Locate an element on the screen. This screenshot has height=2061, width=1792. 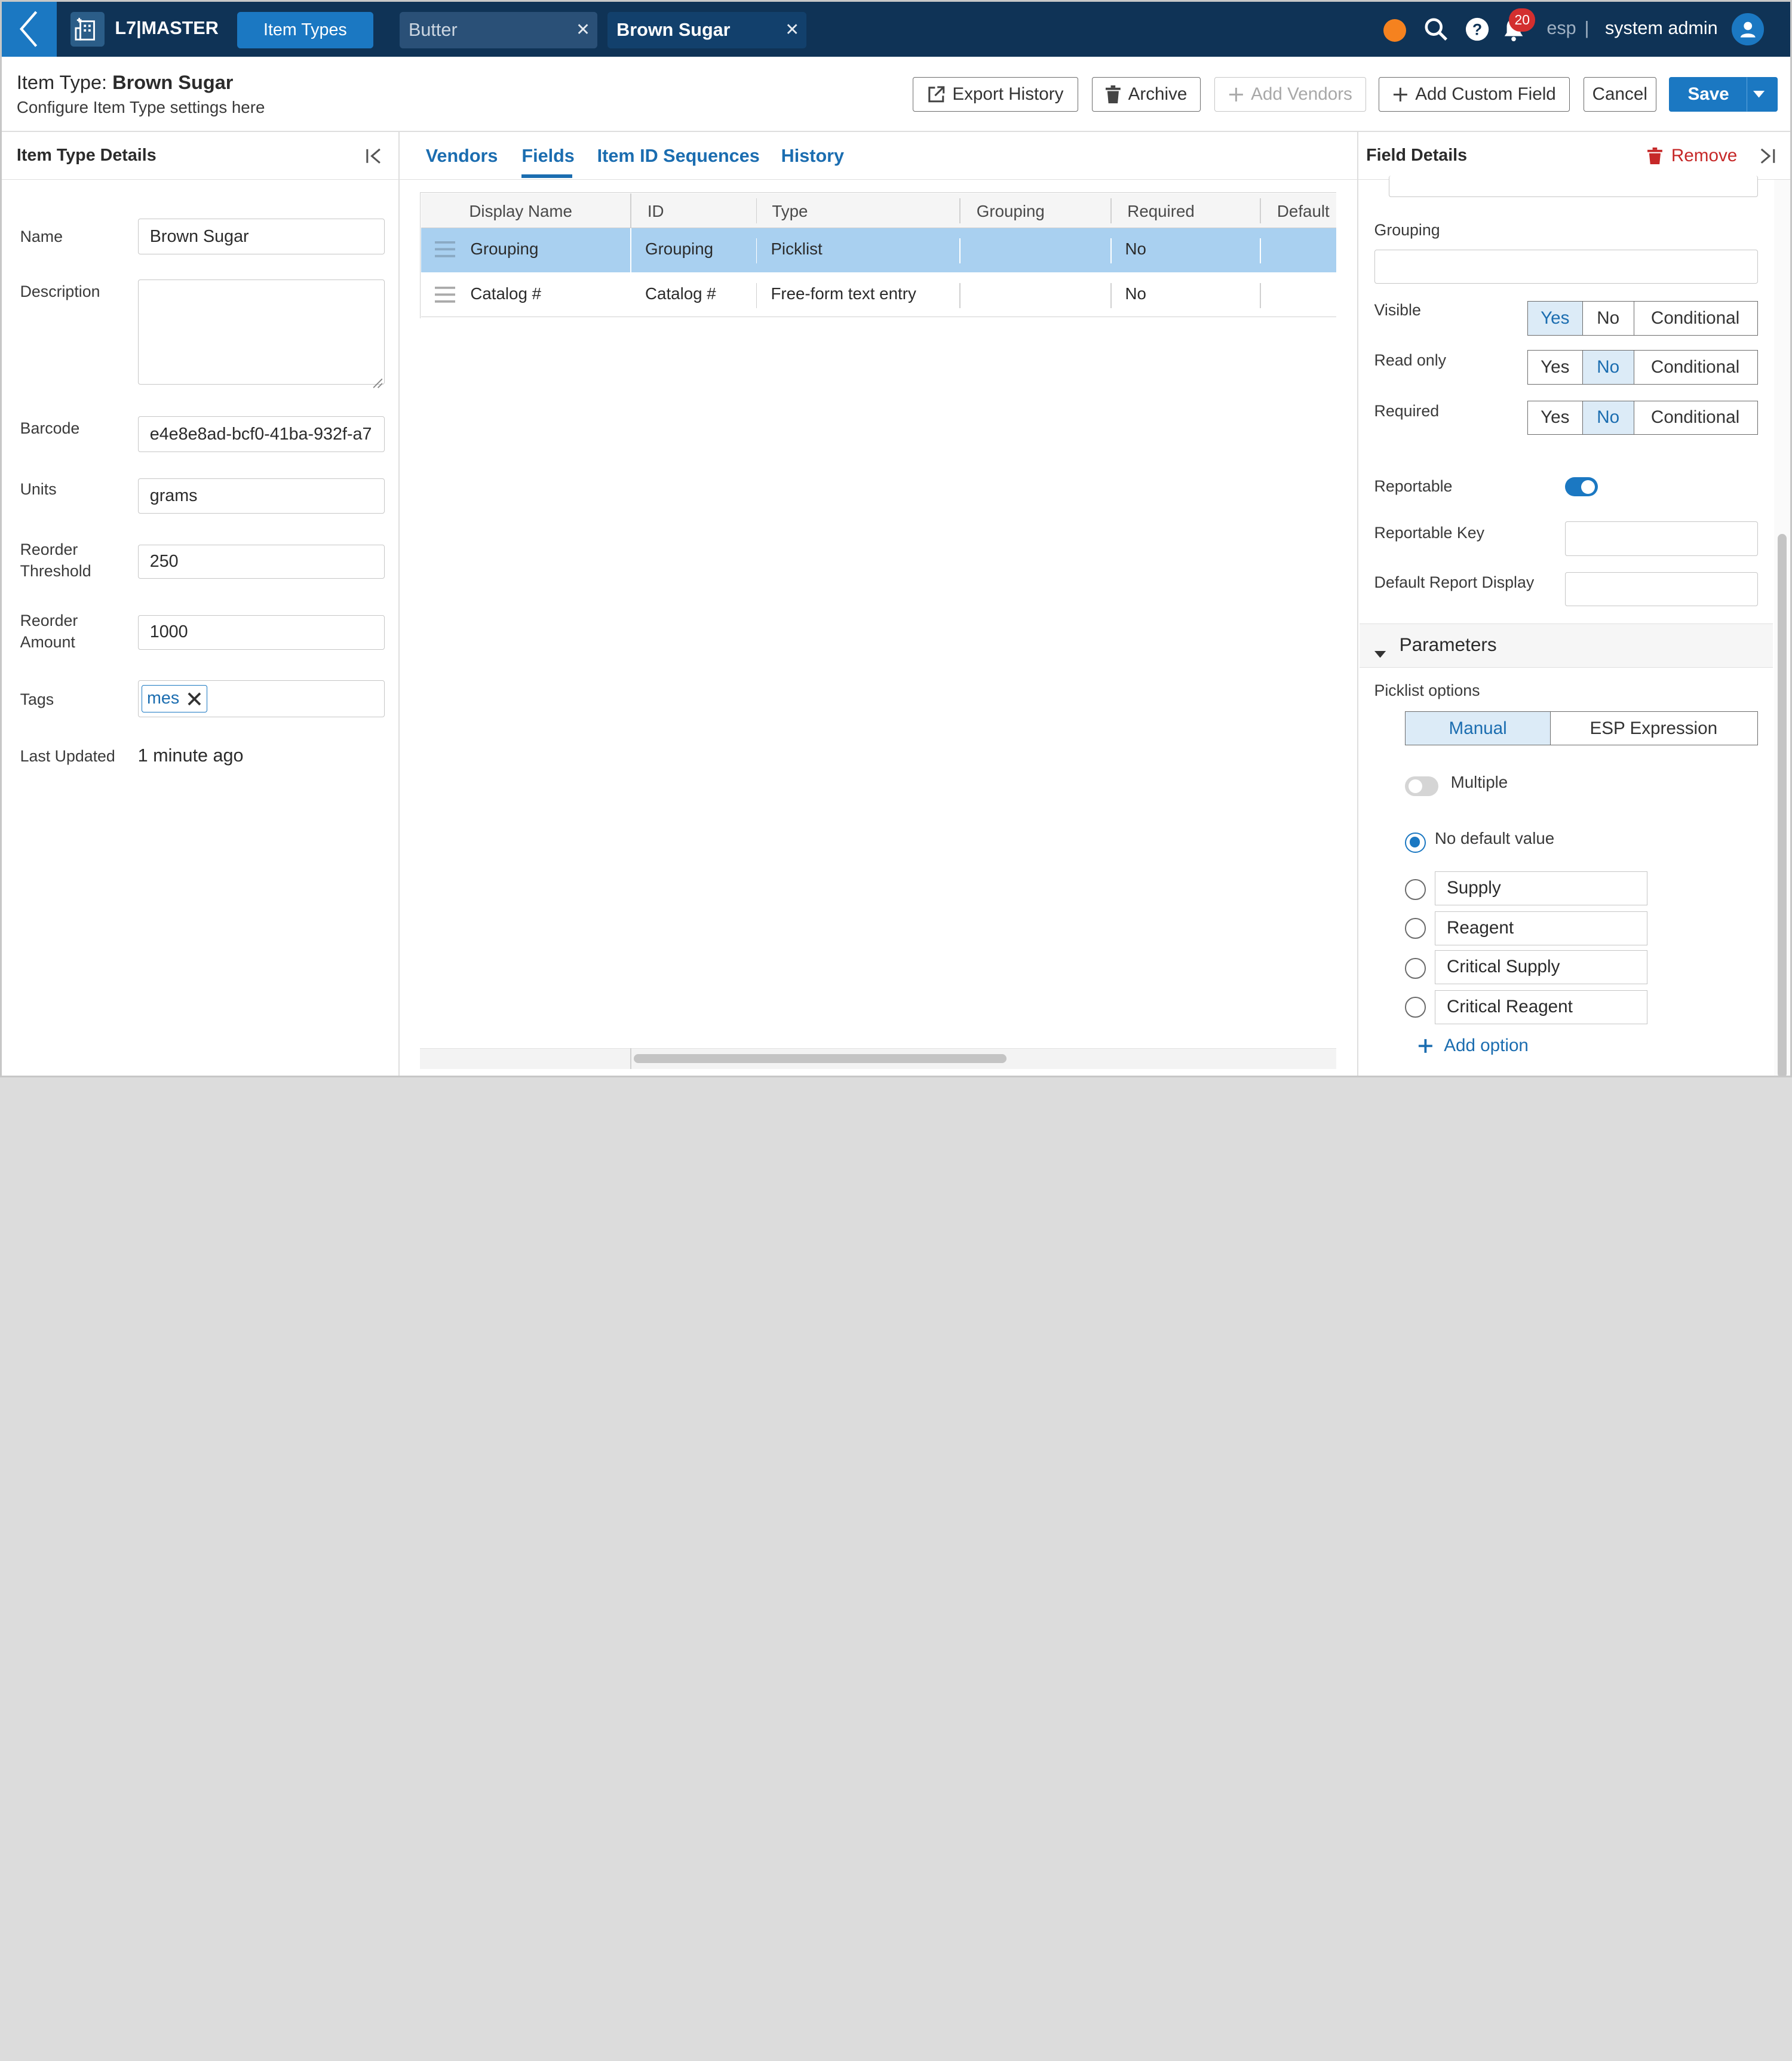
column-header-default: Default is located at coordinates (1304, 212).